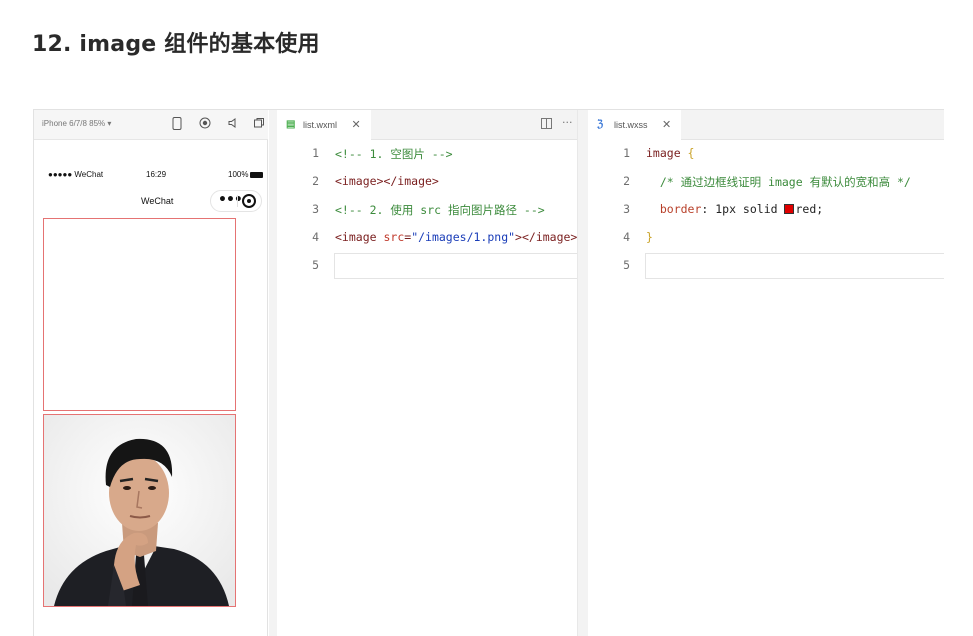  What do you see at coordinates (320, 125) in the screenshot?
I see `tab-label: list.wxml` at bounding box center [320, 125].